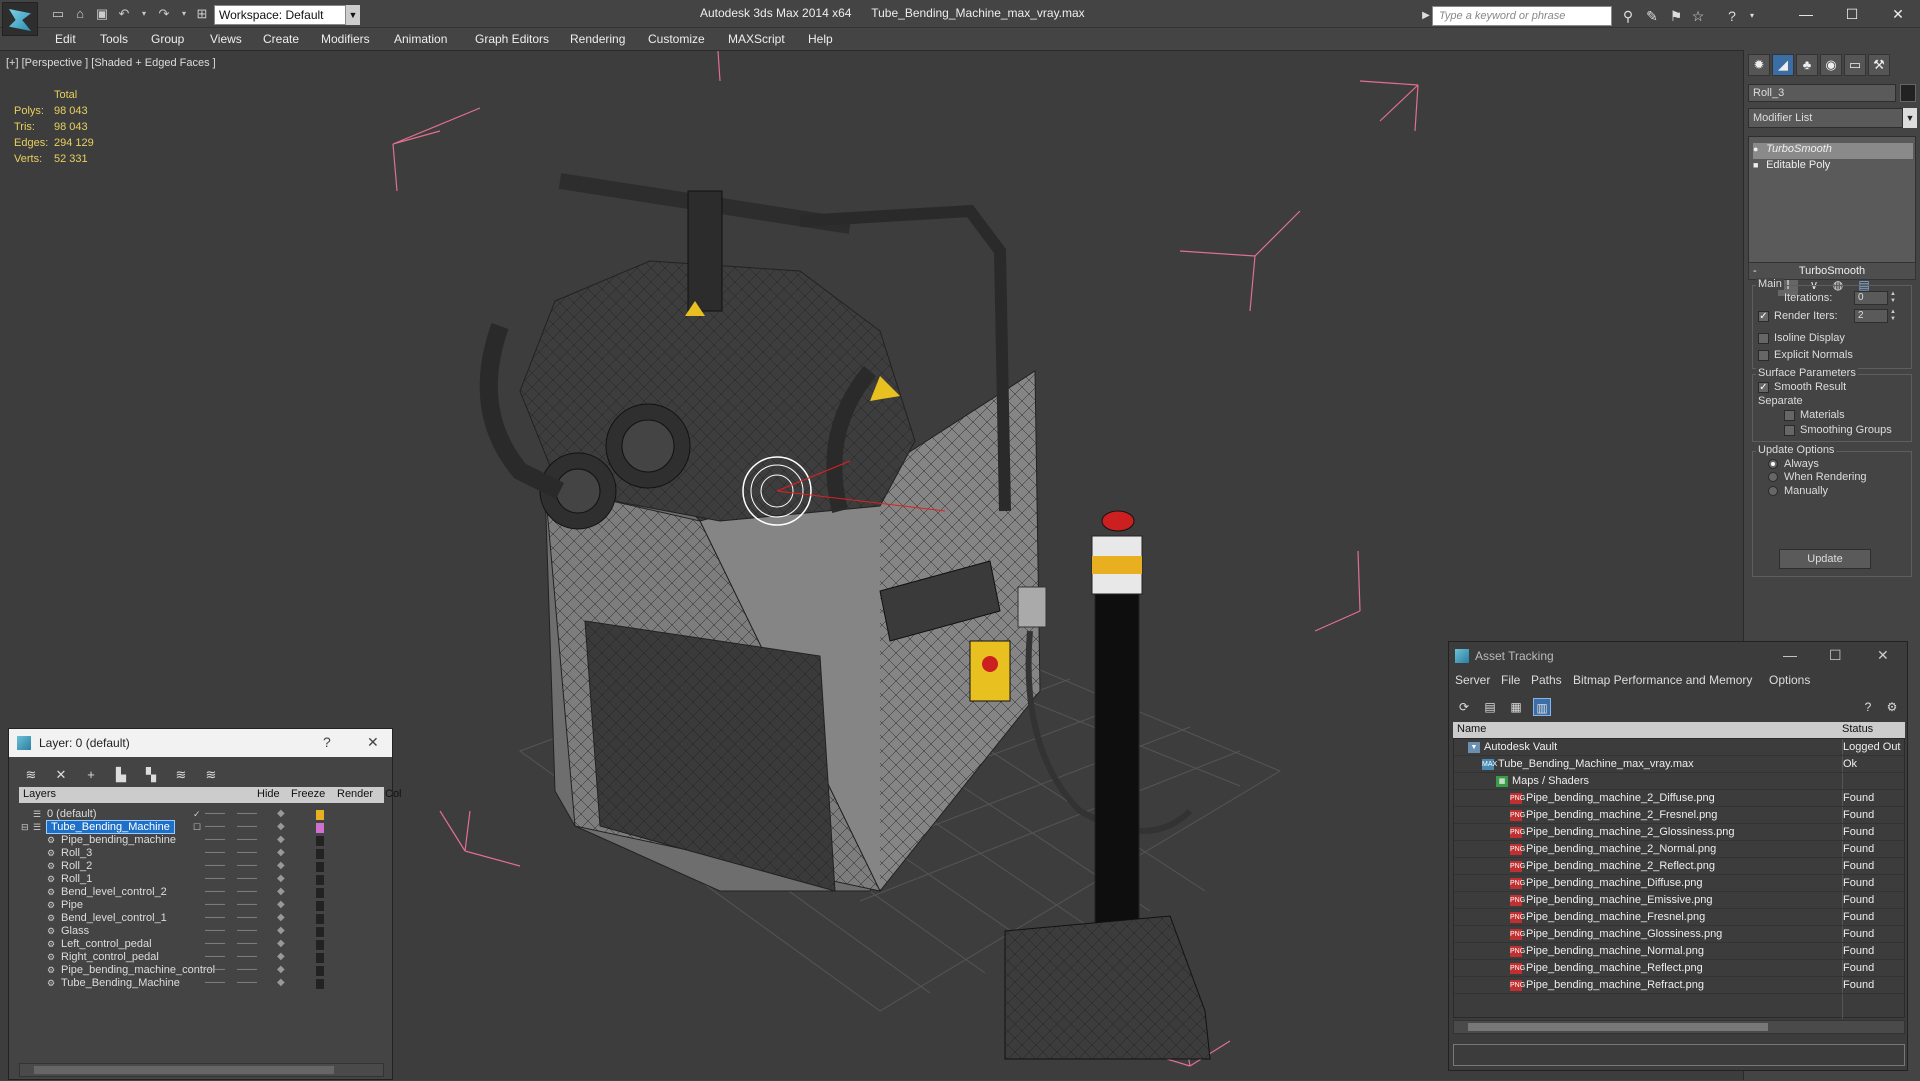  What do you see at coordinates (420, 39) in the screenshot?
I see `menu-animation: Animation` at bounding box center [420, 39].